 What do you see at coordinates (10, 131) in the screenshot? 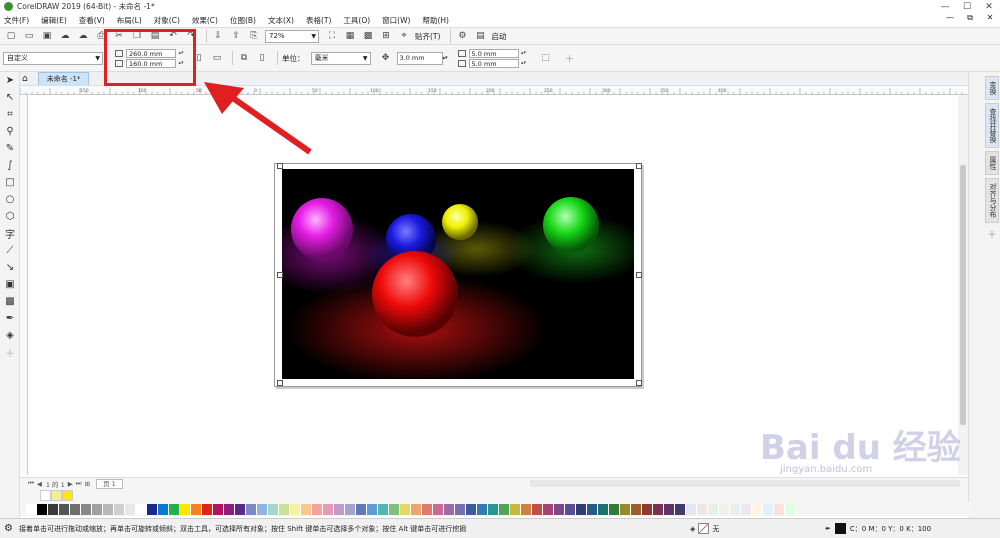
I see `zoom-tool-icon: ⚲` at bounding box center [10, 131].